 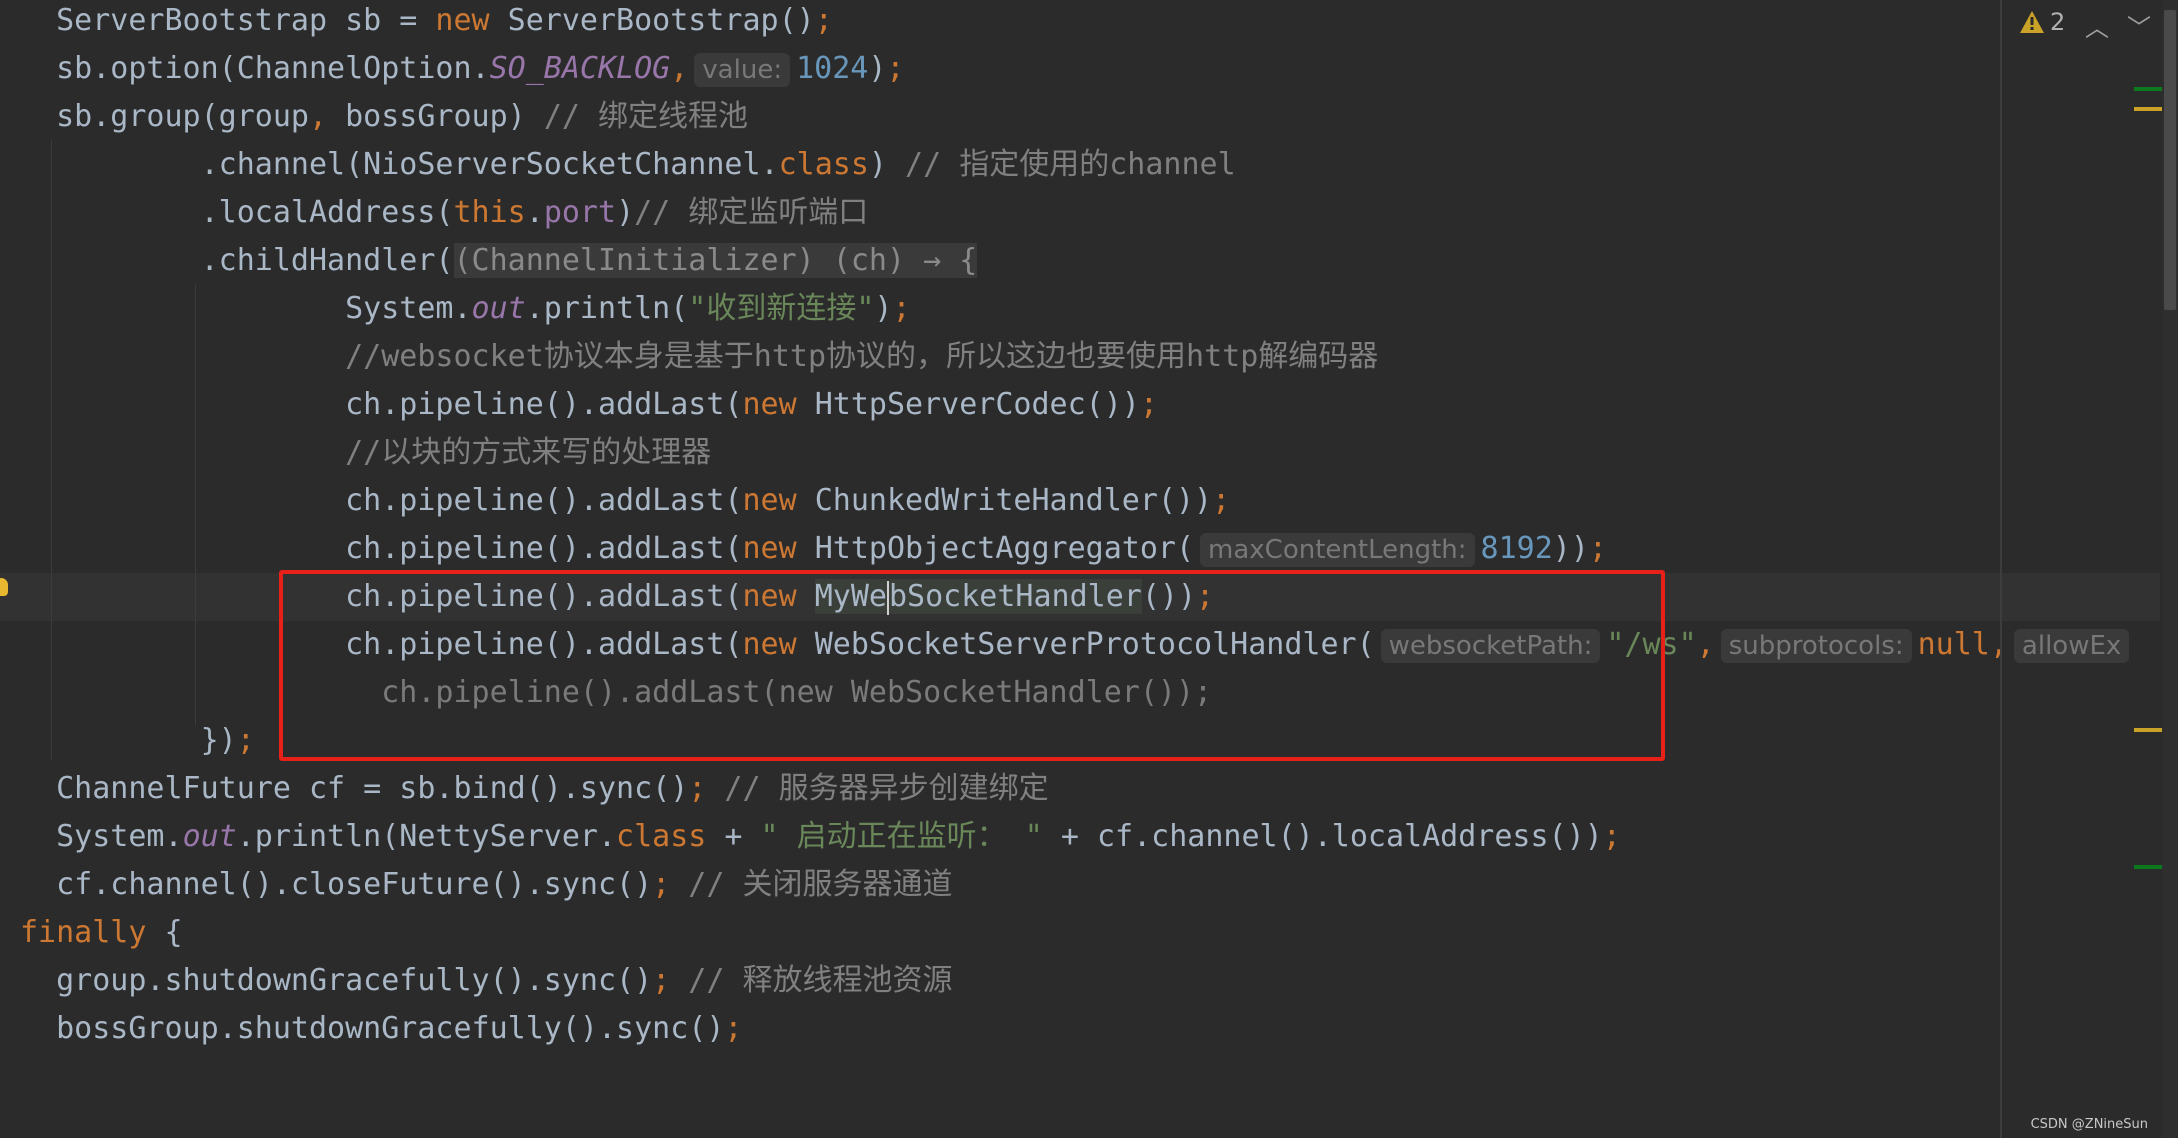 What do you see at coordinates (2001, 569) in the screenshot?
I see `editor-right-margin` at bounding box center [2001, 569].